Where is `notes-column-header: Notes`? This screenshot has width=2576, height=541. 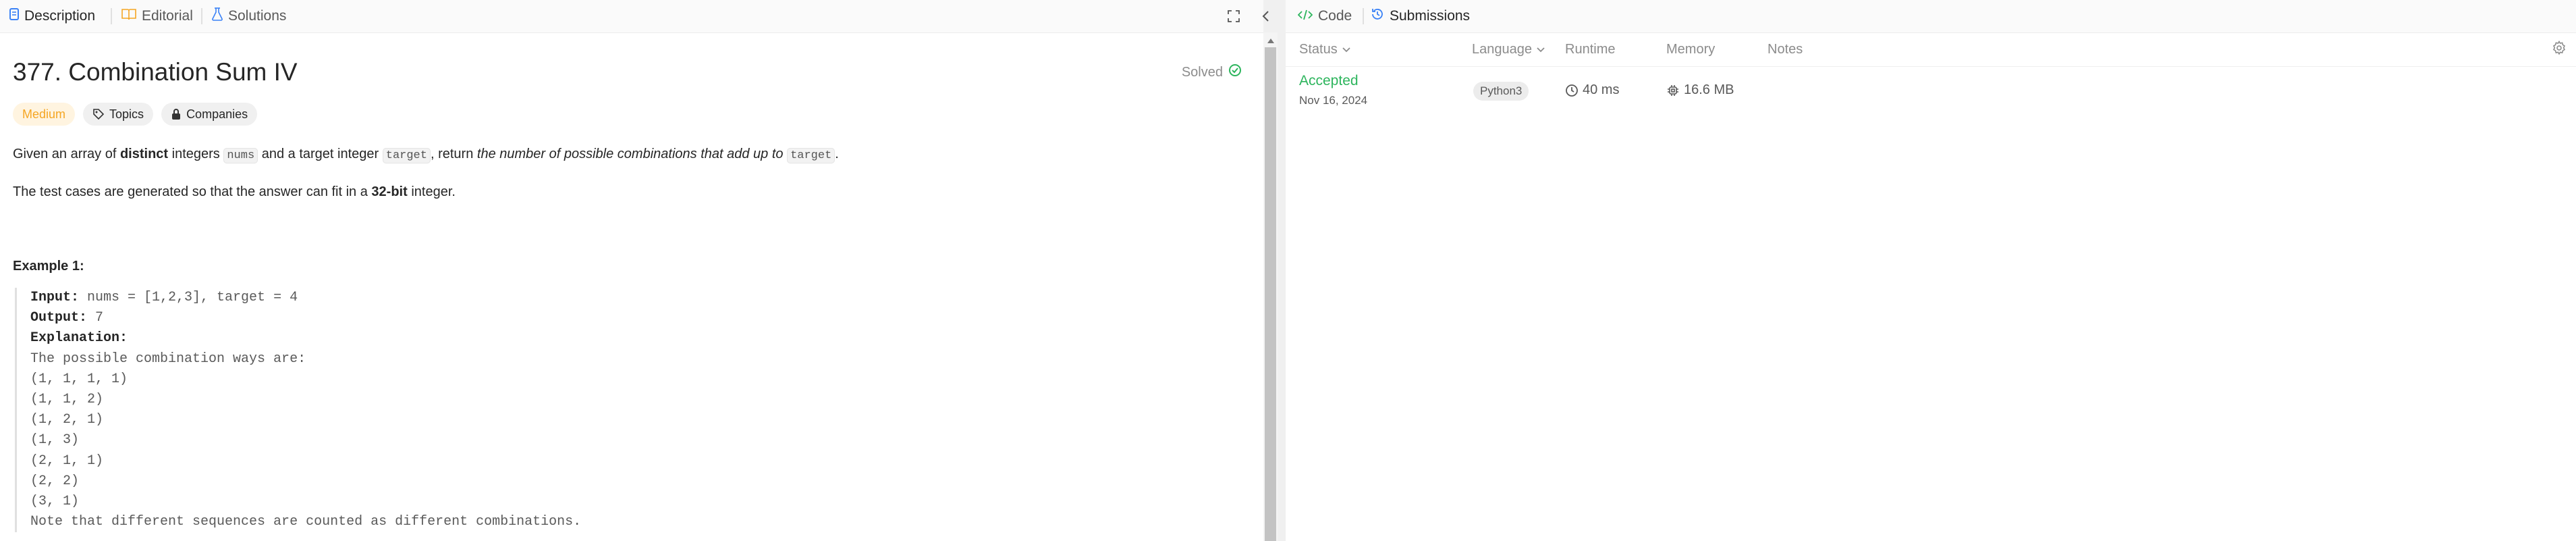 notes-column-header: Notes is located at coordinates (1785, 49).